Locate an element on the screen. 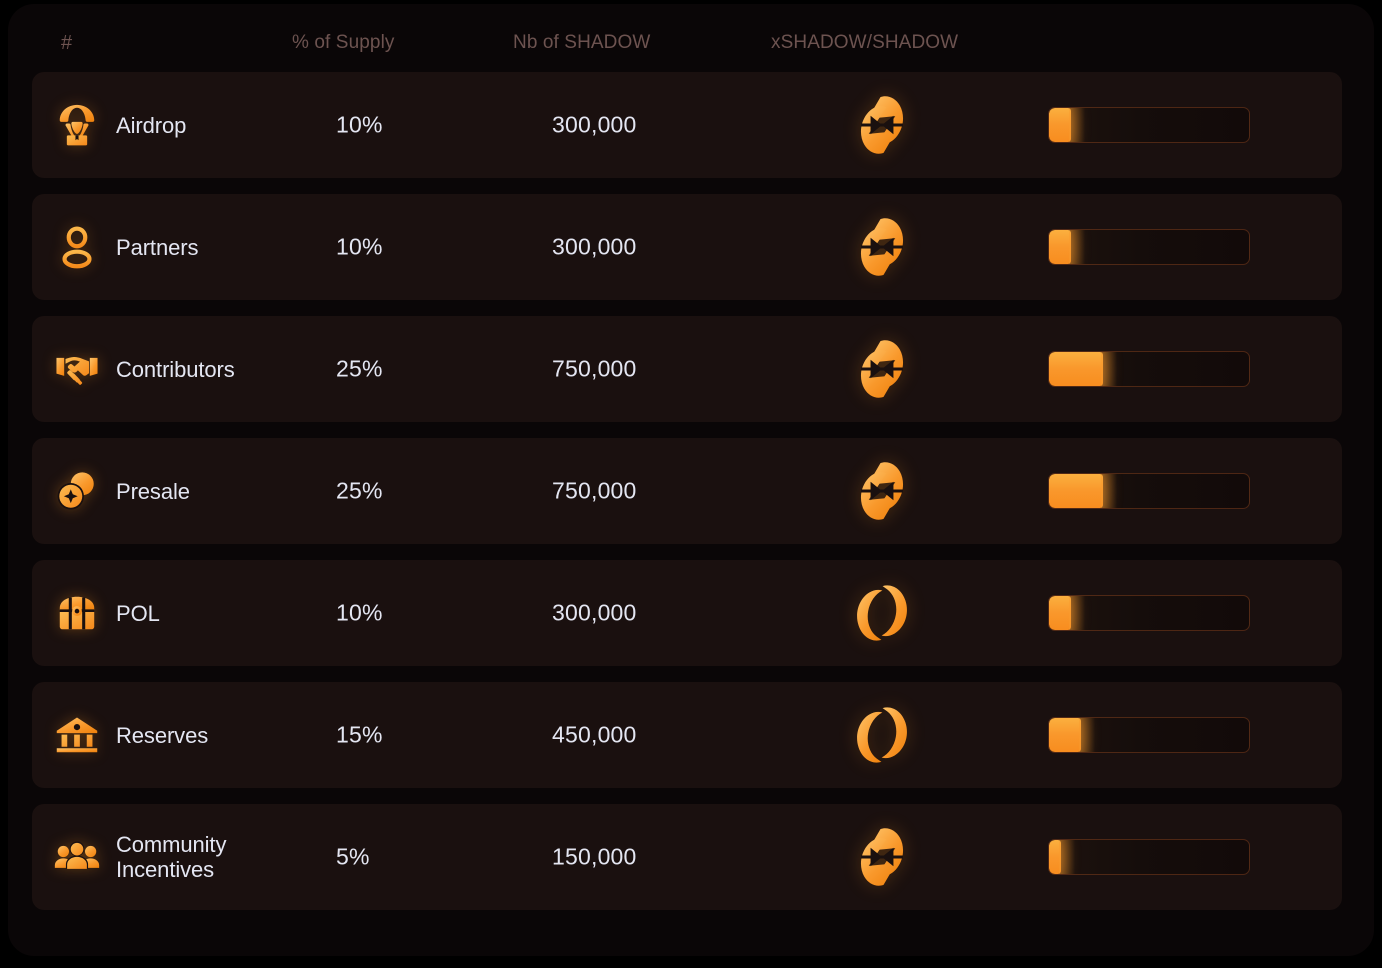 This screenshot has width=1382, height=968. allocation-label: Presale is located at coordinates (153, 491).